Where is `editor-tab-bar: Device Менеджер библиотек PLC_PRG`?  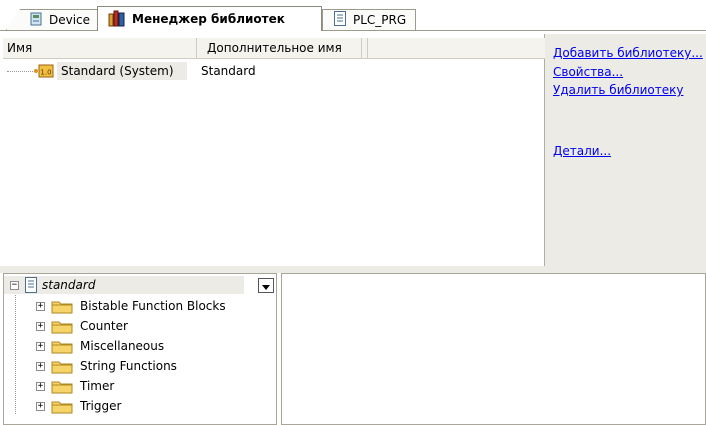 editor-tab-bar: Device Менеджер библиотек PLC_PRG is located at coordinates (353, 17).